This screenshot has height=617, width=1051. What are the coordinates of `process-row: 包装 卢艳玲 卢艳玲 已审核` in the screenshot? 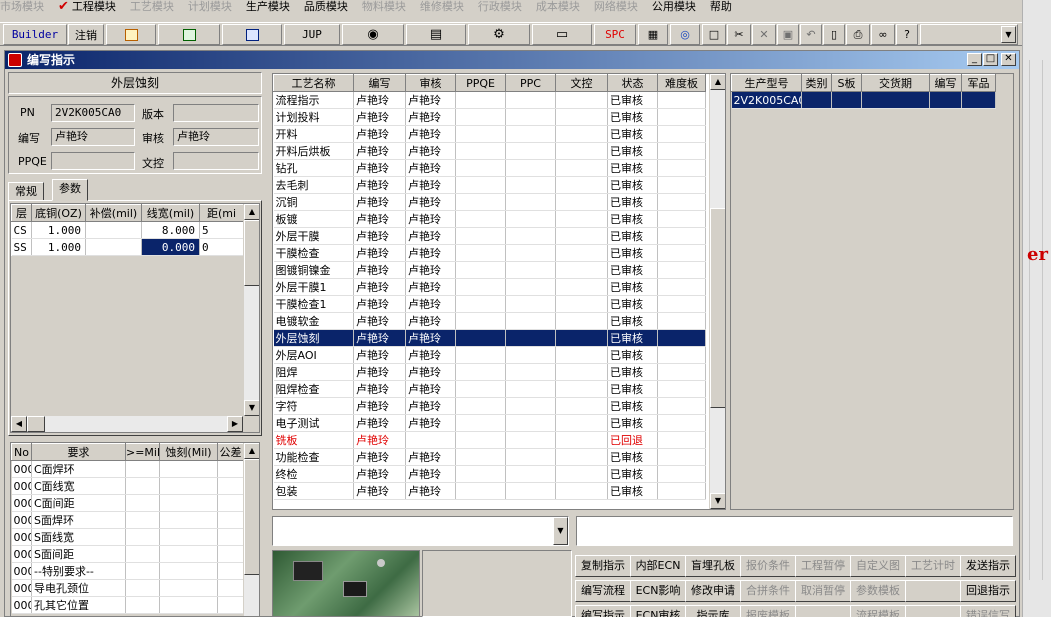 It's located at (489, 491).